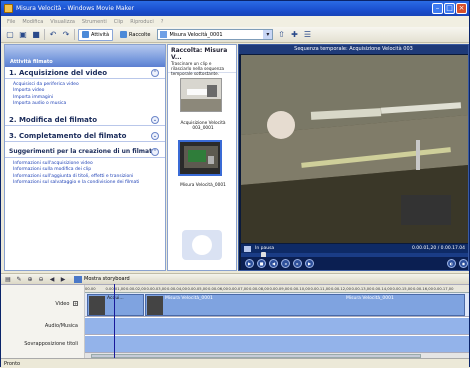 Image resolution: width=470 pixels, height=368 pixels. Describe the element at coordinates (85, 34) in the screenshot. I see `tasks-icon` at that location.